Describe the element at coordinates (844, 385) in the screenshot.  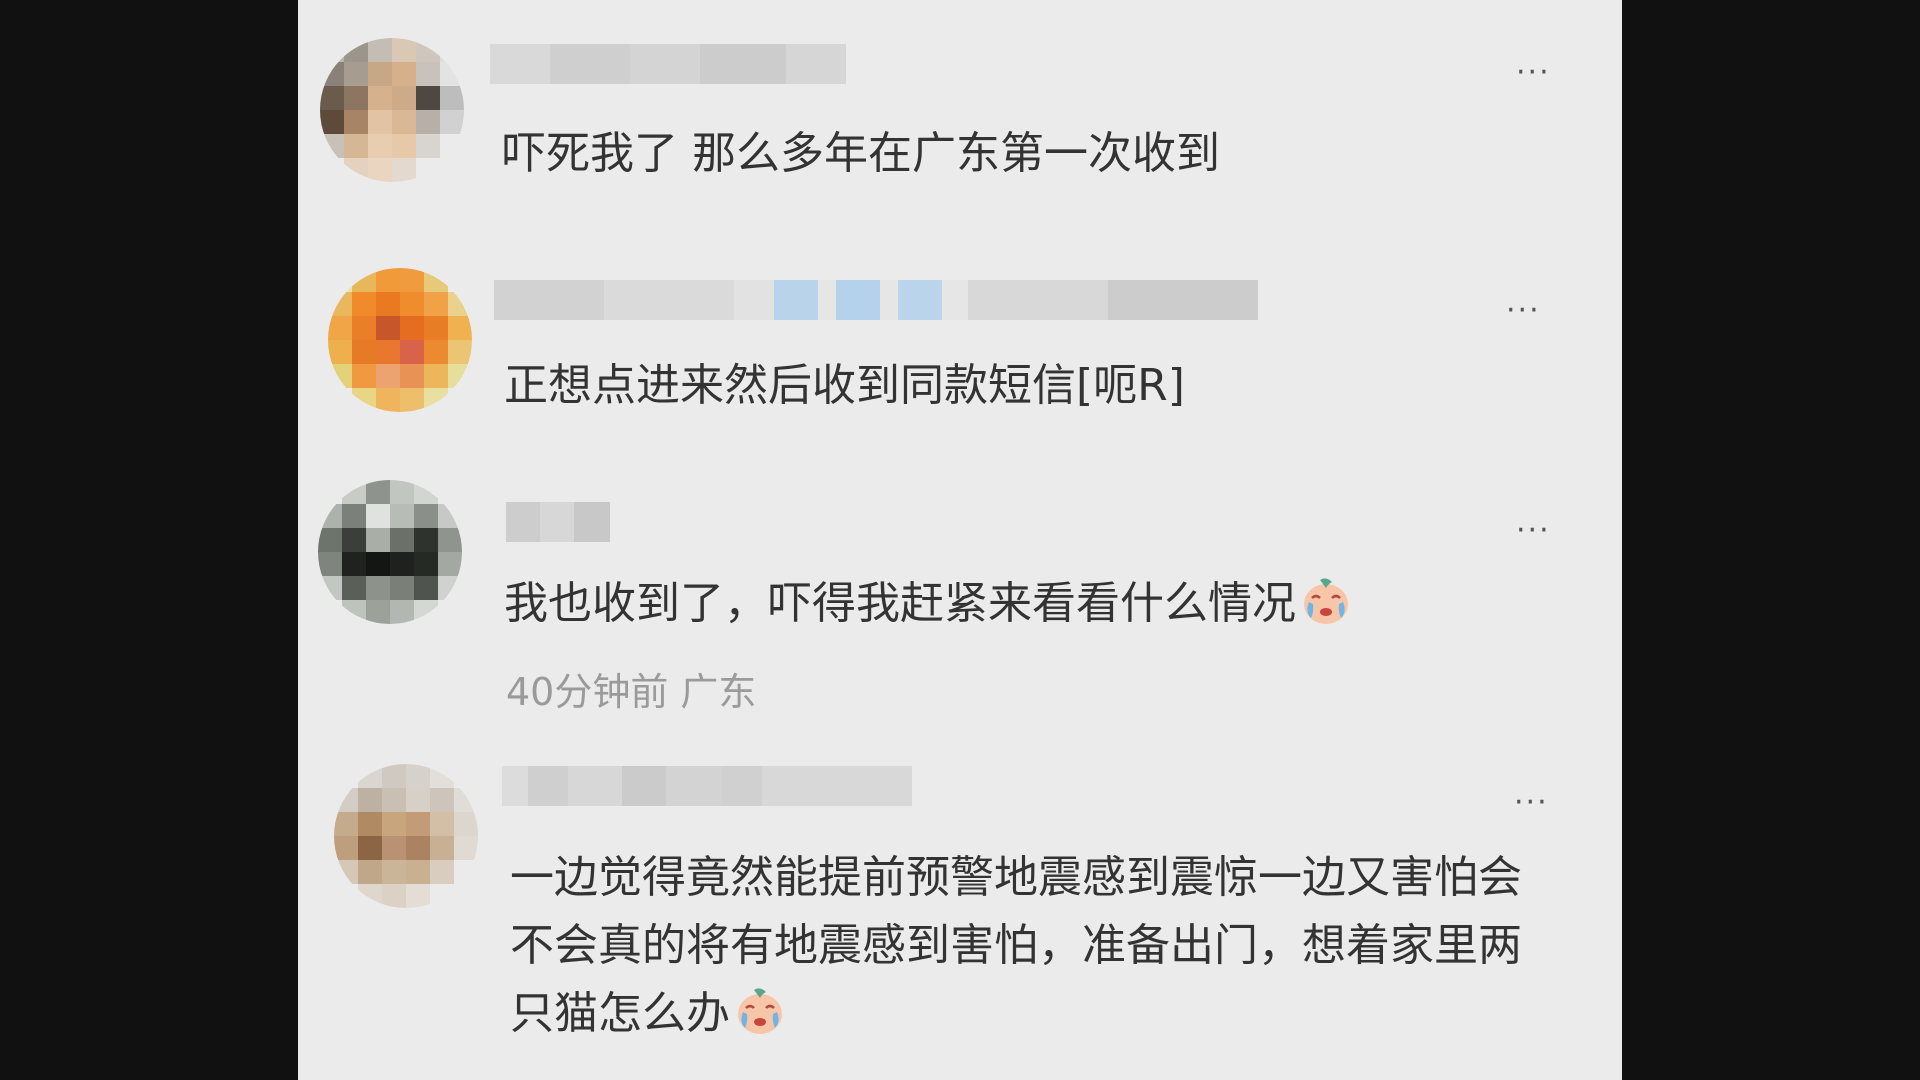
I see `comment-text: 正想点进来然后收到同款短信[呃R]` at that location.